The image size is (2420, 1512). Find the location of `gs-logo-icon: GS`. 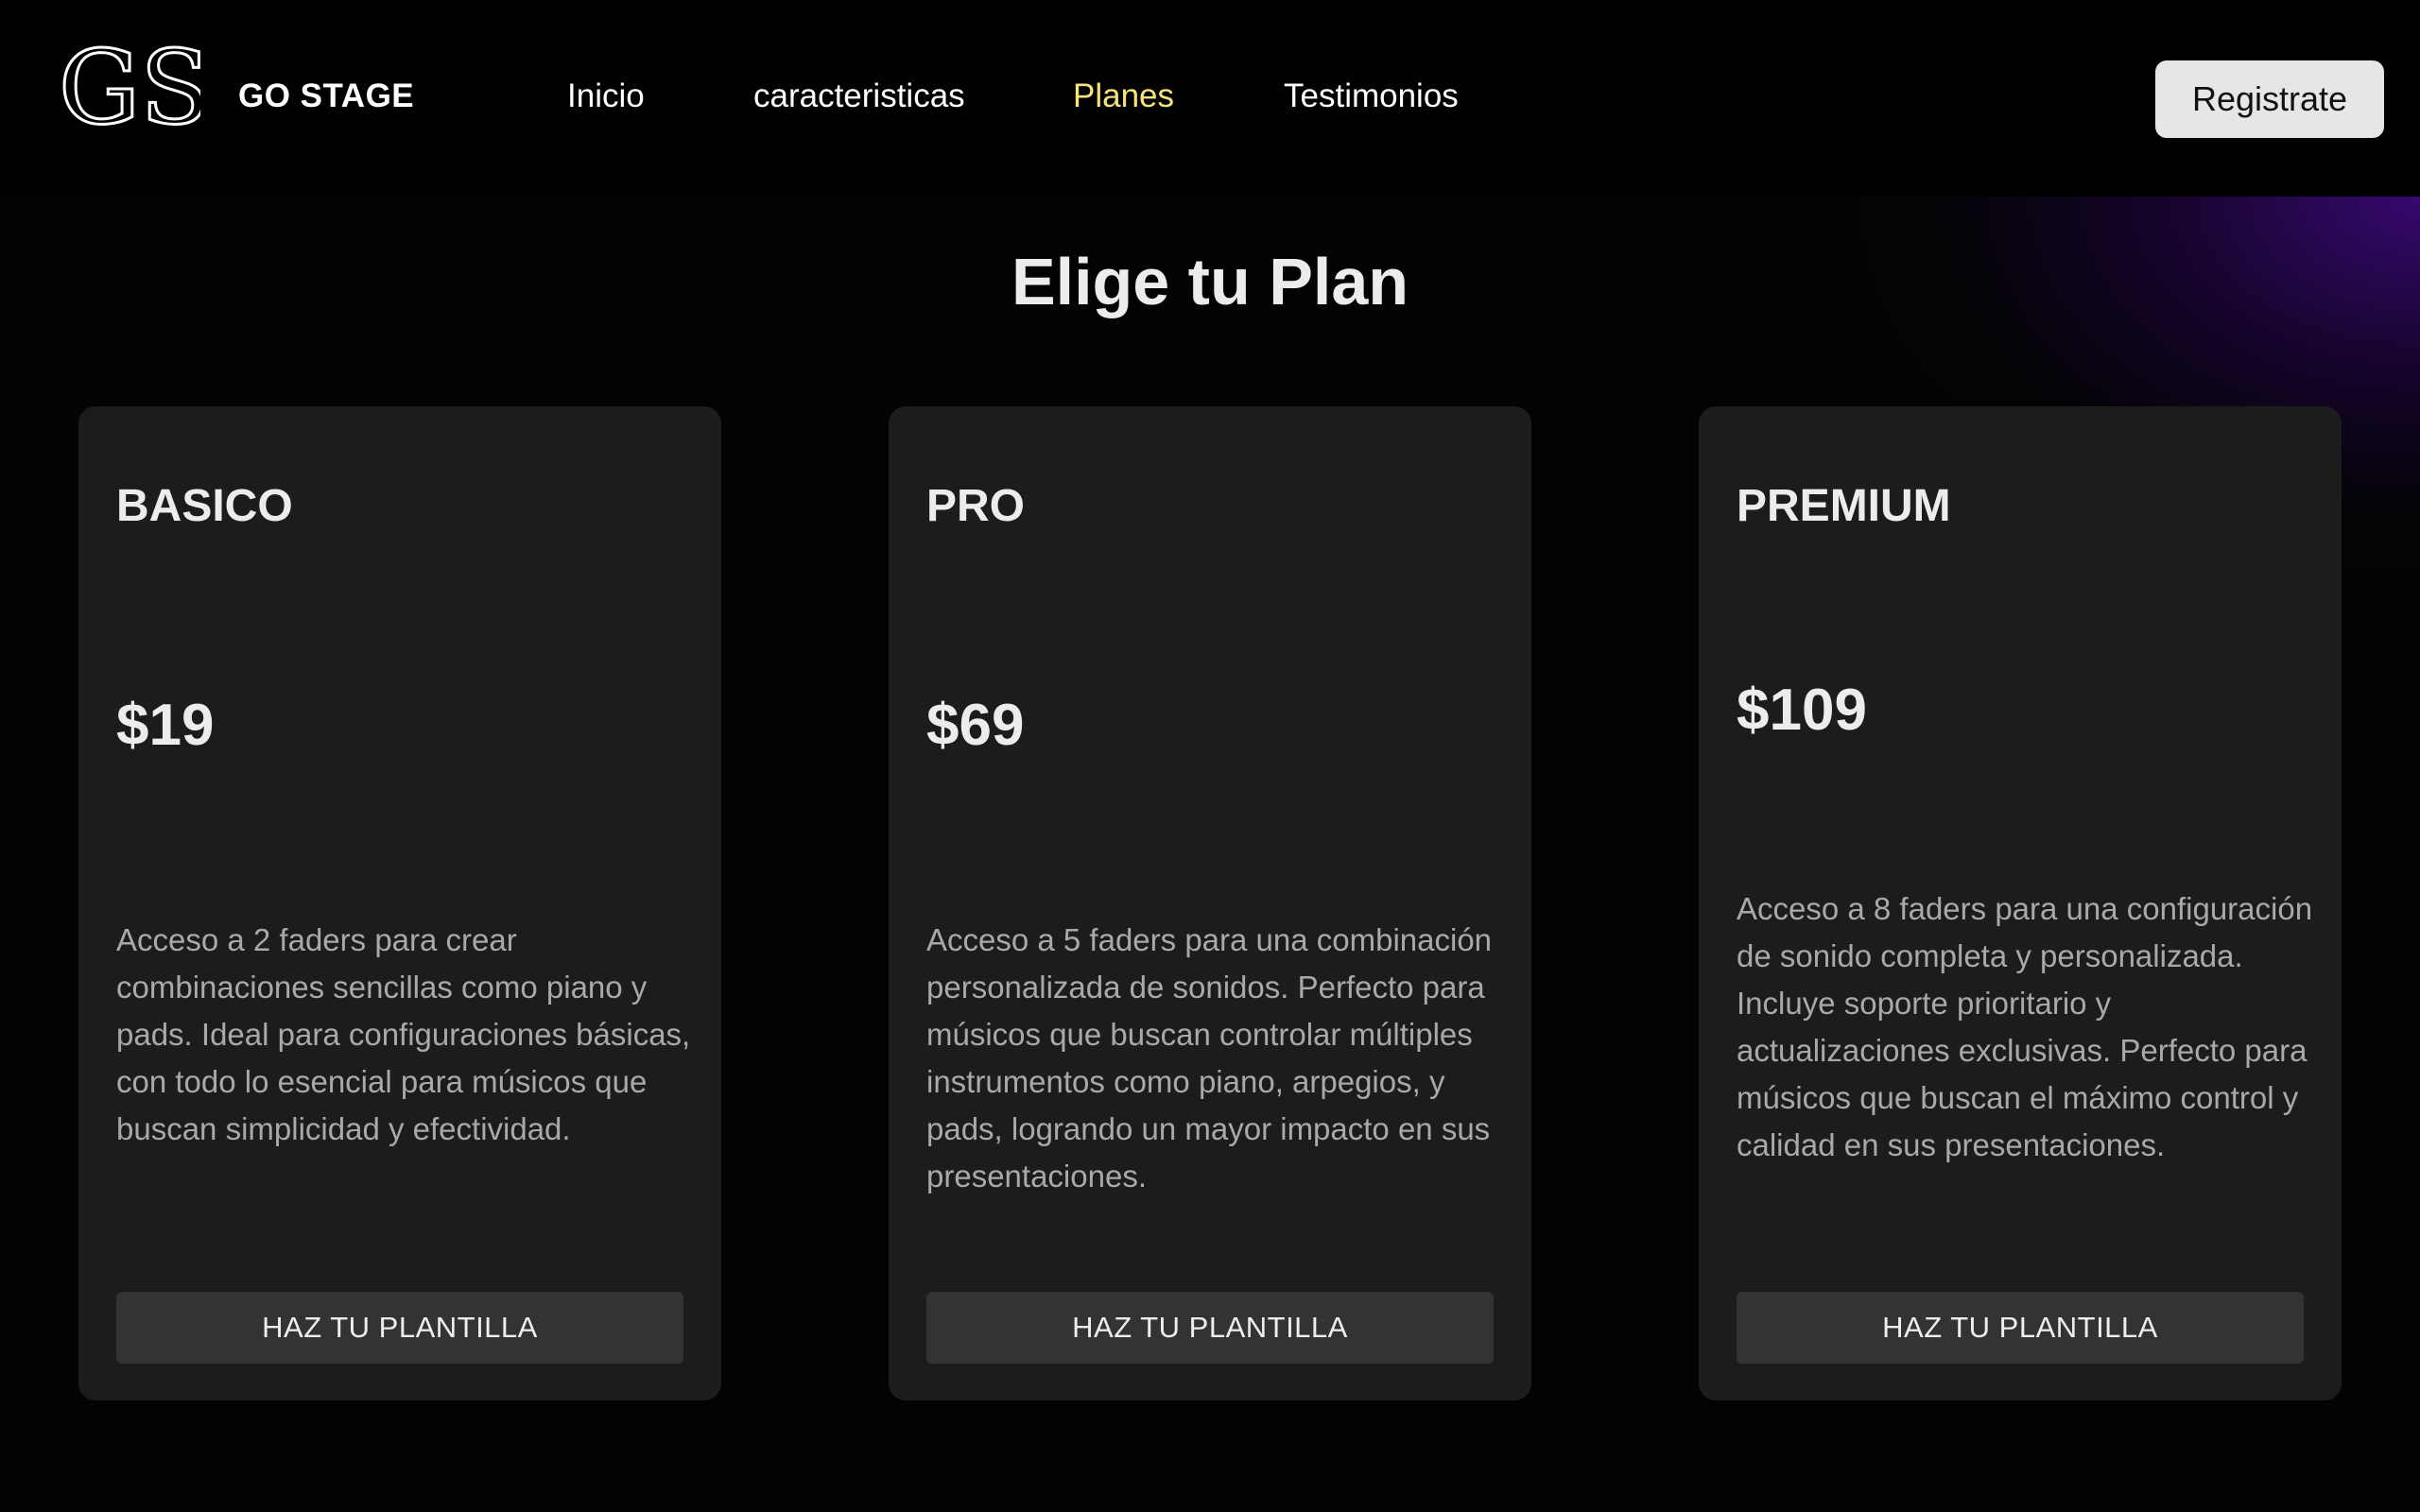

gs-logo-icon: GS is located at coordinates (135, 88).